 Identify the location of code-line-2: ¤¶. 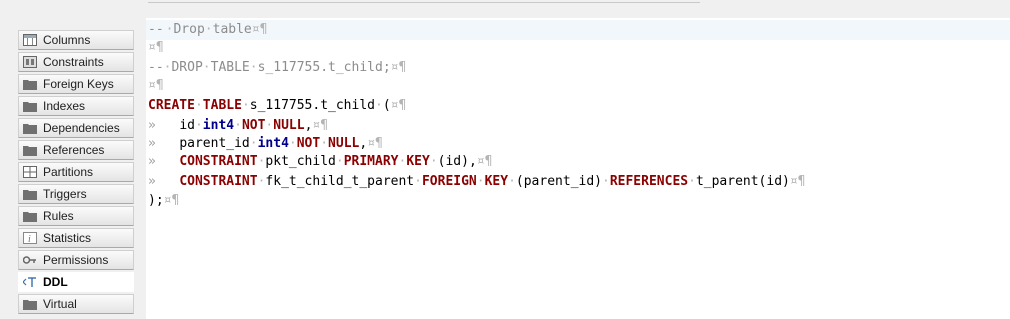
(156, 48).